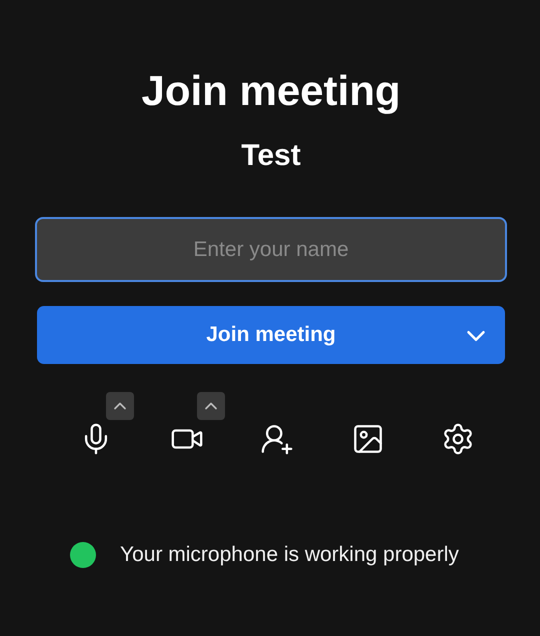 This screenshot has height=636, width=540. What do you see at coordinates (277, 439) in the screenshot?
I see `add-person-button` at bounding box center [277, 439].